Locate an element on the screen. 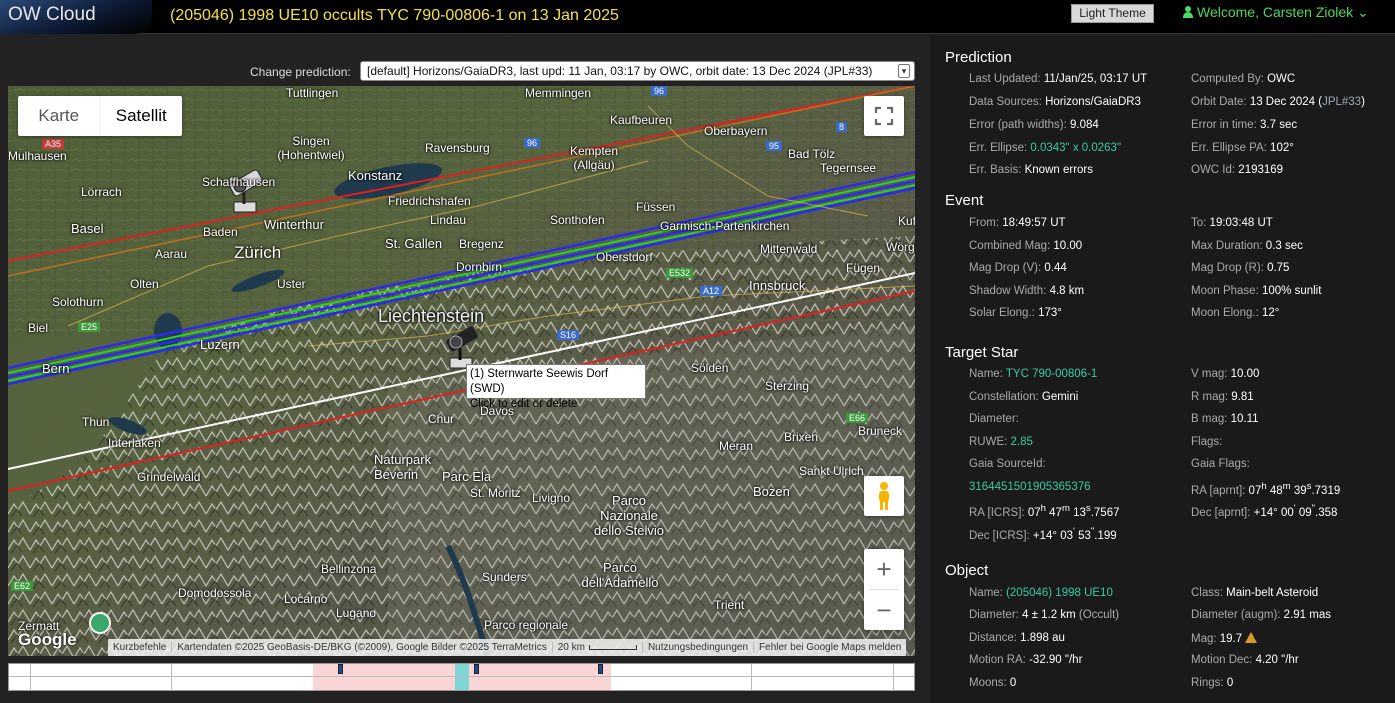 The height and width of the screenshot is (703, 1395). google-logo: Google is located at coordinates (47, 640).